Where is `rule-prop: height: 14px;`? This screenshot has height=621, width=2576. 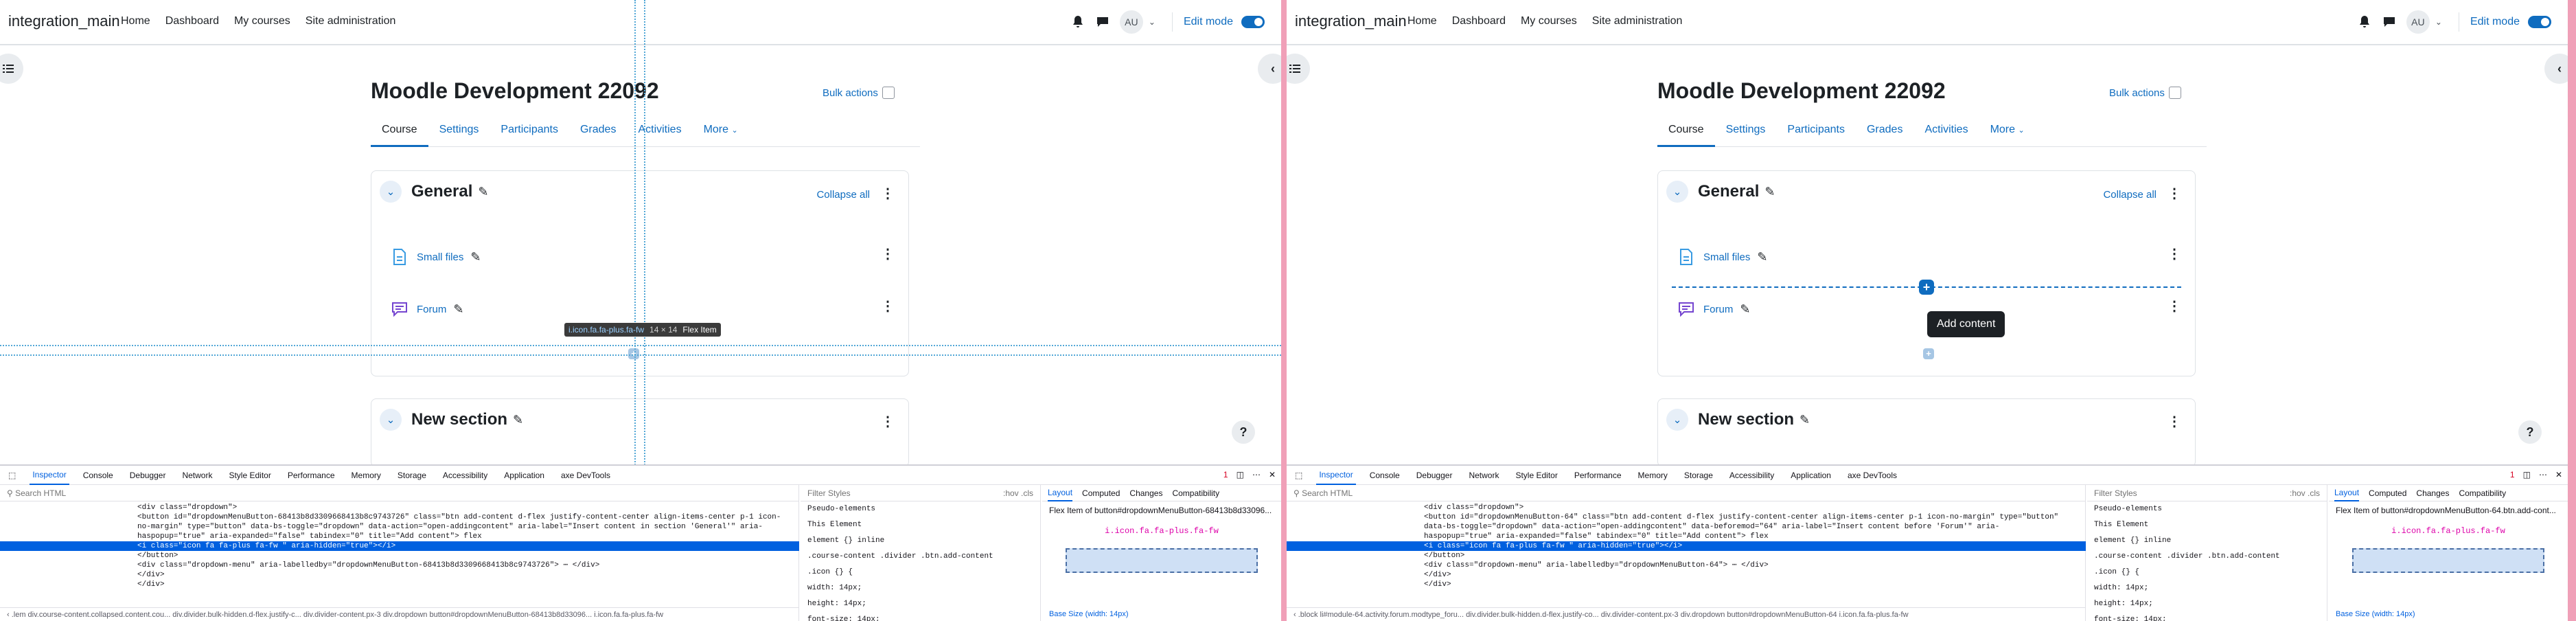
rule-prop: height: 14px; is located at coordinates (2207, 604).